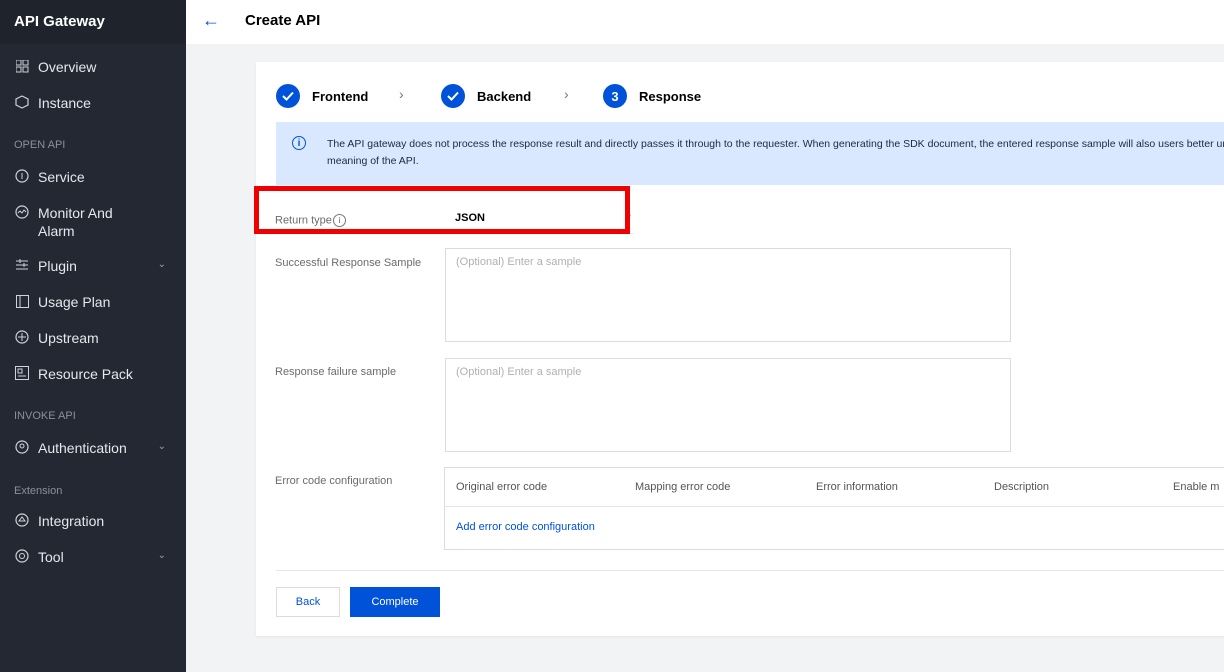 The width and height of the screenshot is (1224, 672). What do you see at coordinates (308, 602) in the screenshot?
I see `back-button: Back` at bounding box center [308, 602].